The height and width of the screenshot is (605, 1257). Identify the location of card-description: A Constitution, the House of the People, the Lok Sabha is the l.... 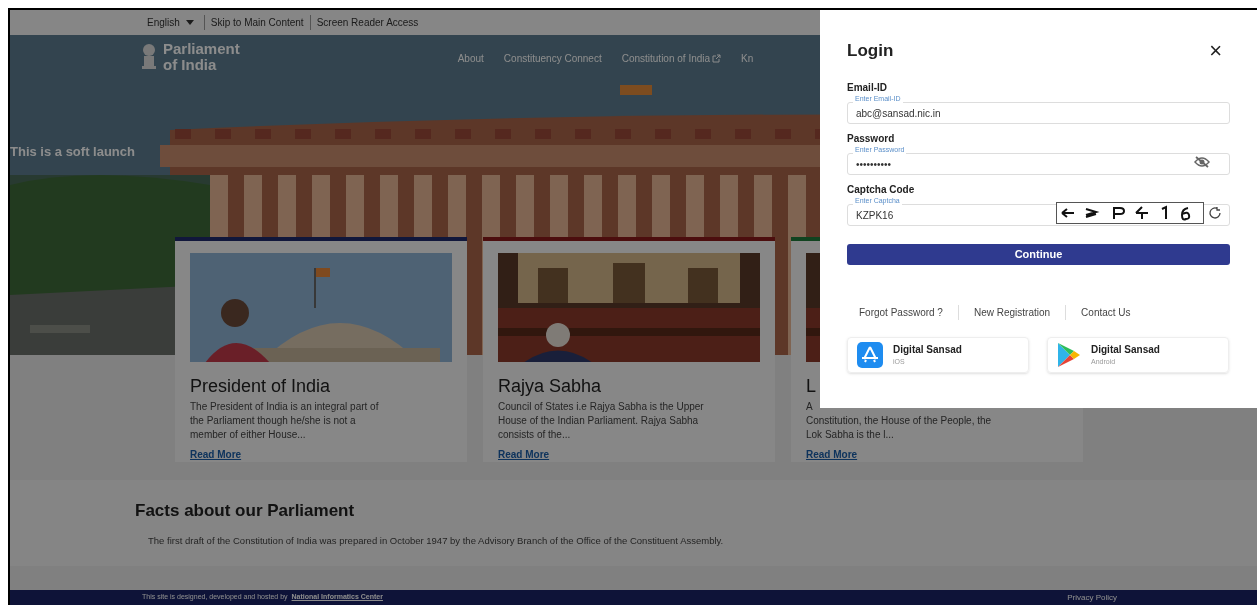
(899, 421).